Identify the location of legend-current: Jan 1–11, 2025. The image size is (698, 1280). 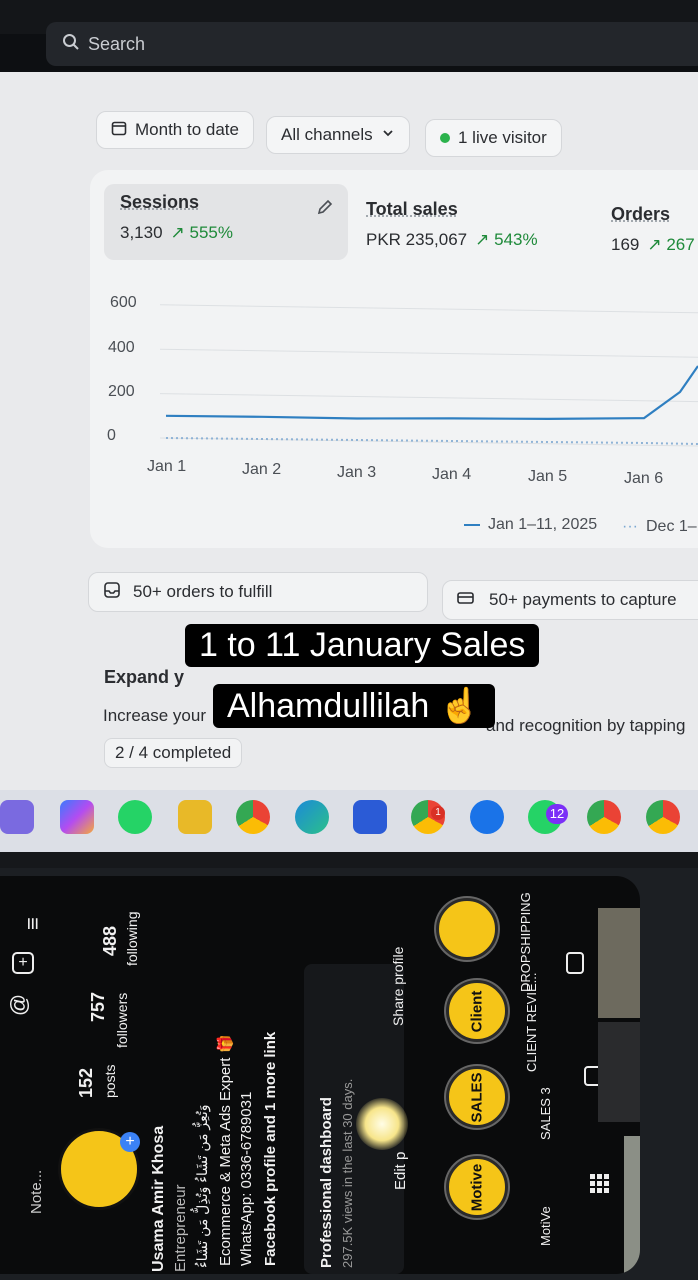
(530, 525).